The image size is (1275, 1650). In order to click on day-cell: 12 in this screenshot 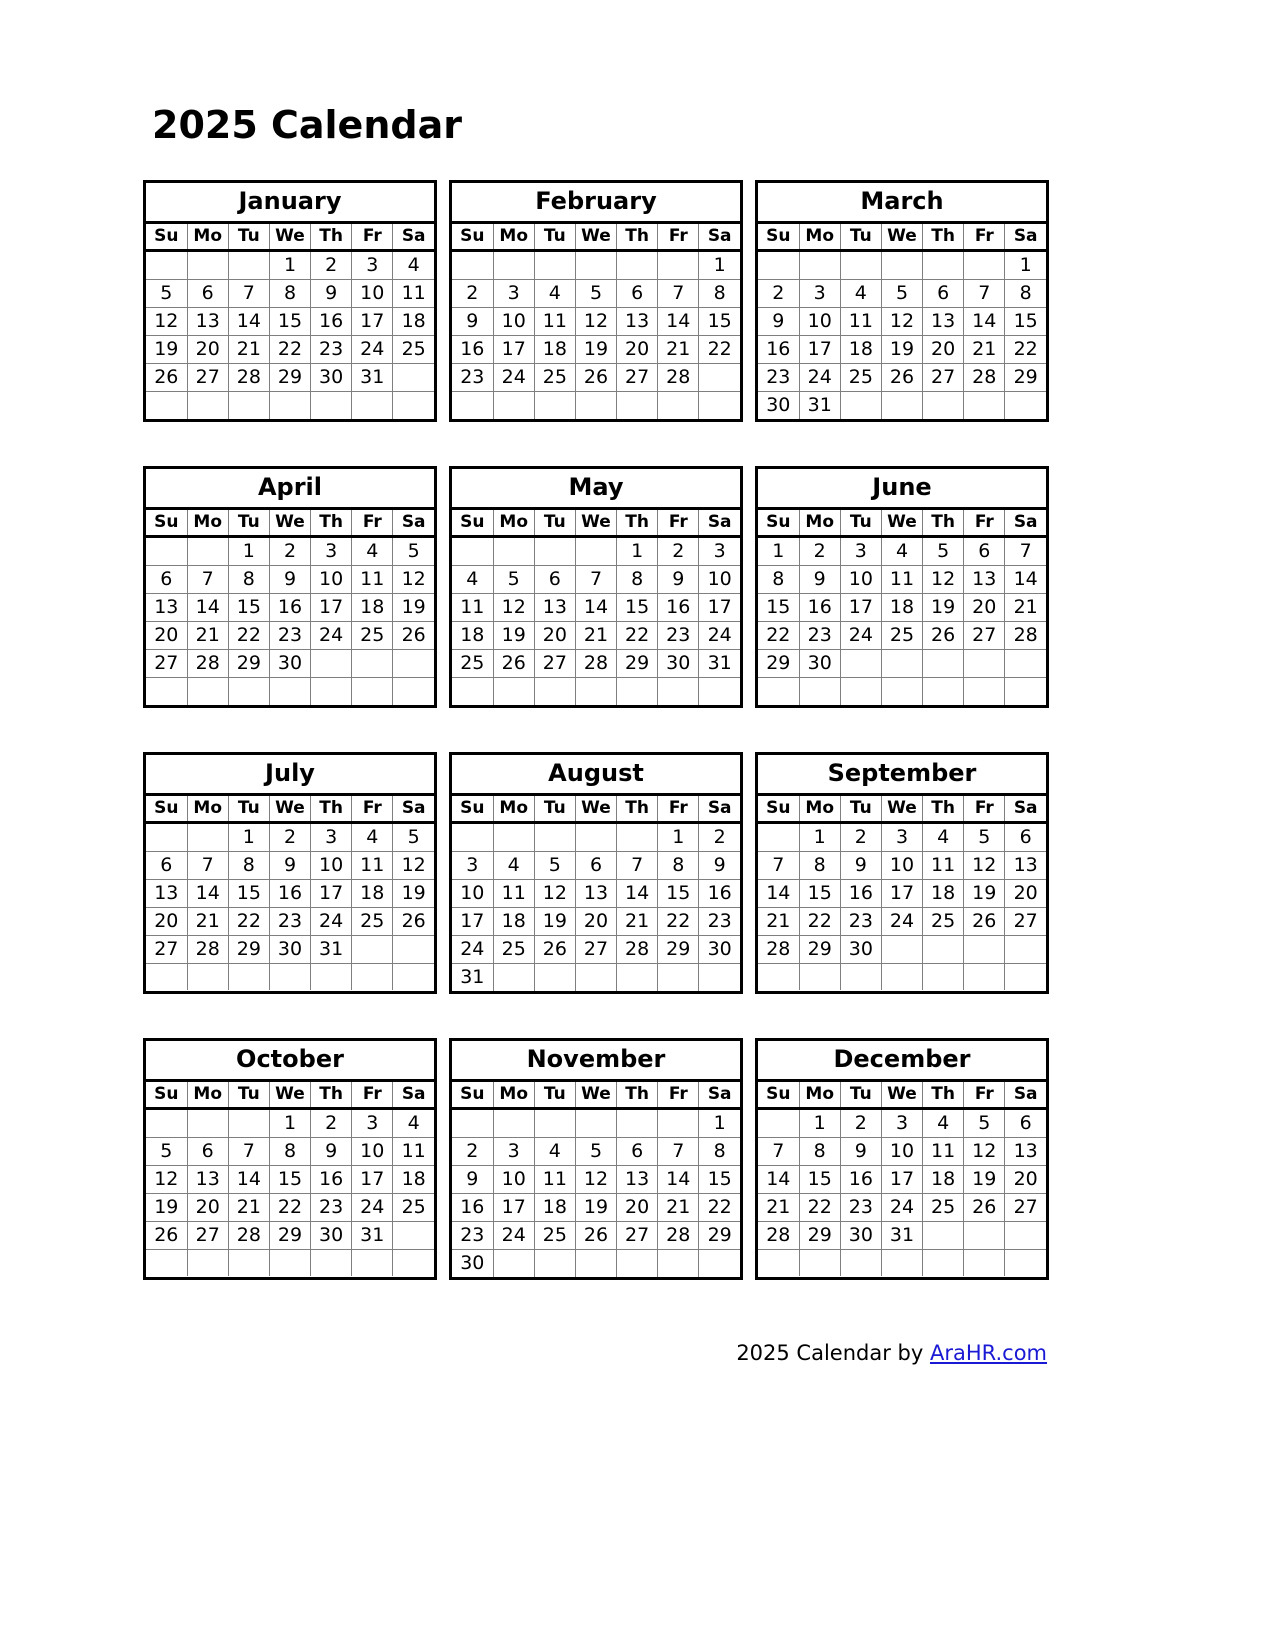, I will do `click(167, 1179)`.